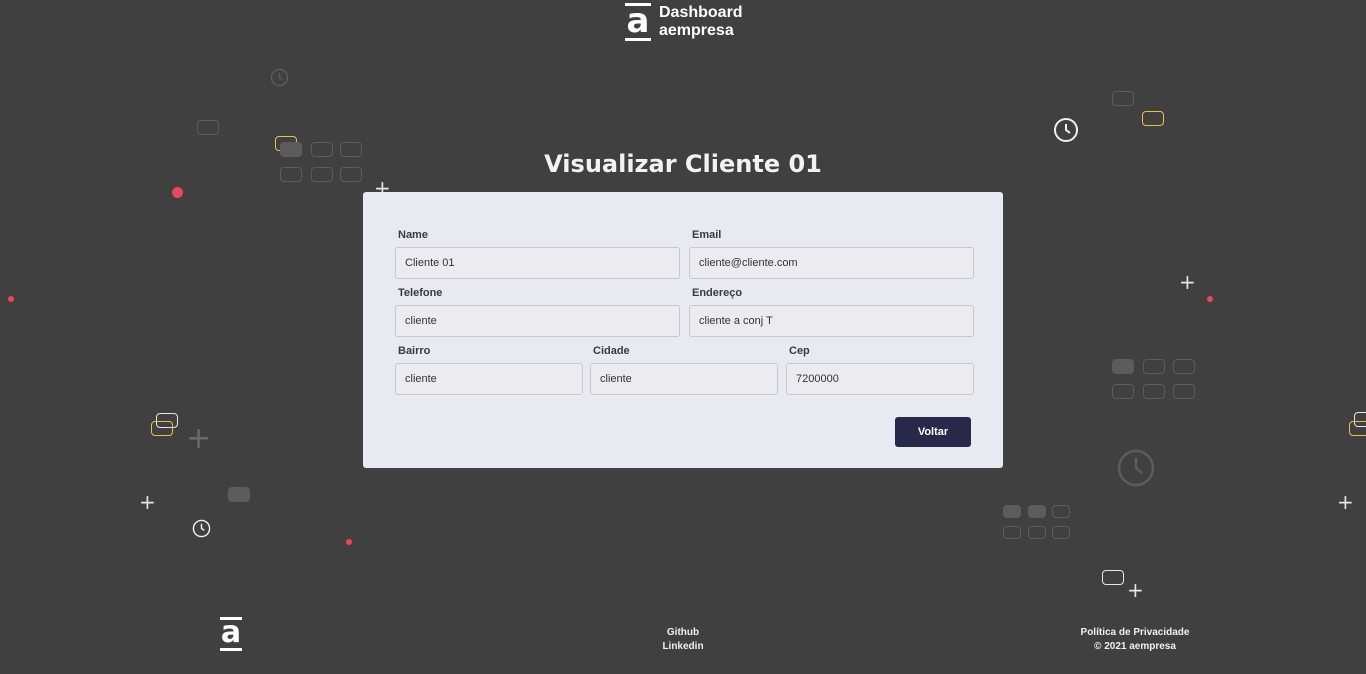 The image size is (1366, 674). What do you see at coordinates (831, 263) in the screenshot?
I see `email-input` at bounding box center [831, 263].